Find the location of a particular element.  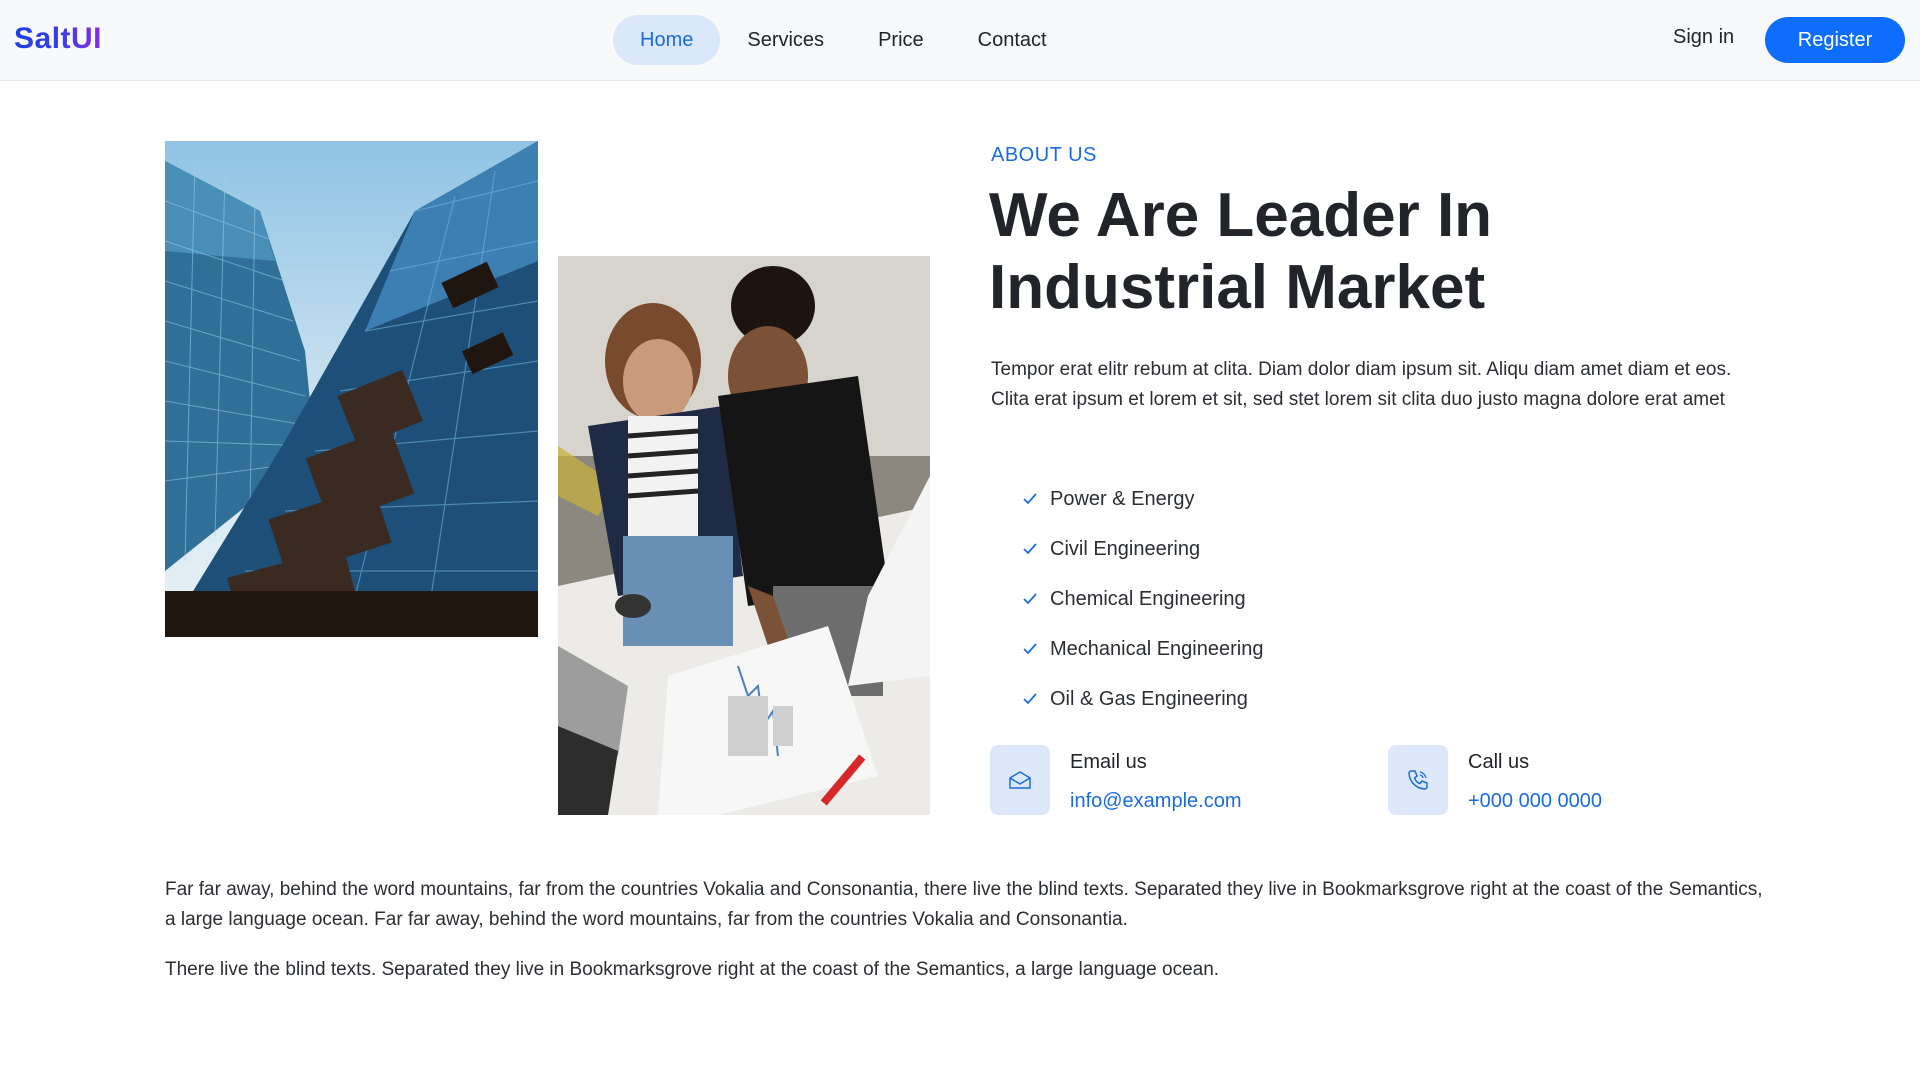

envelope-icon is located at coordinates (1020, 780).